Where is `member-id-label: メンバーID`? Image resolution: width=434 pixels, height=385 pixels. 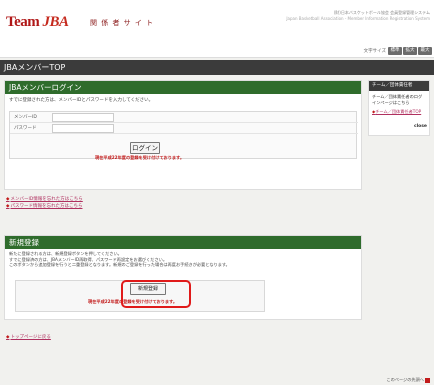
member-id-label: メンバーID is located at coordinates (25, 117).